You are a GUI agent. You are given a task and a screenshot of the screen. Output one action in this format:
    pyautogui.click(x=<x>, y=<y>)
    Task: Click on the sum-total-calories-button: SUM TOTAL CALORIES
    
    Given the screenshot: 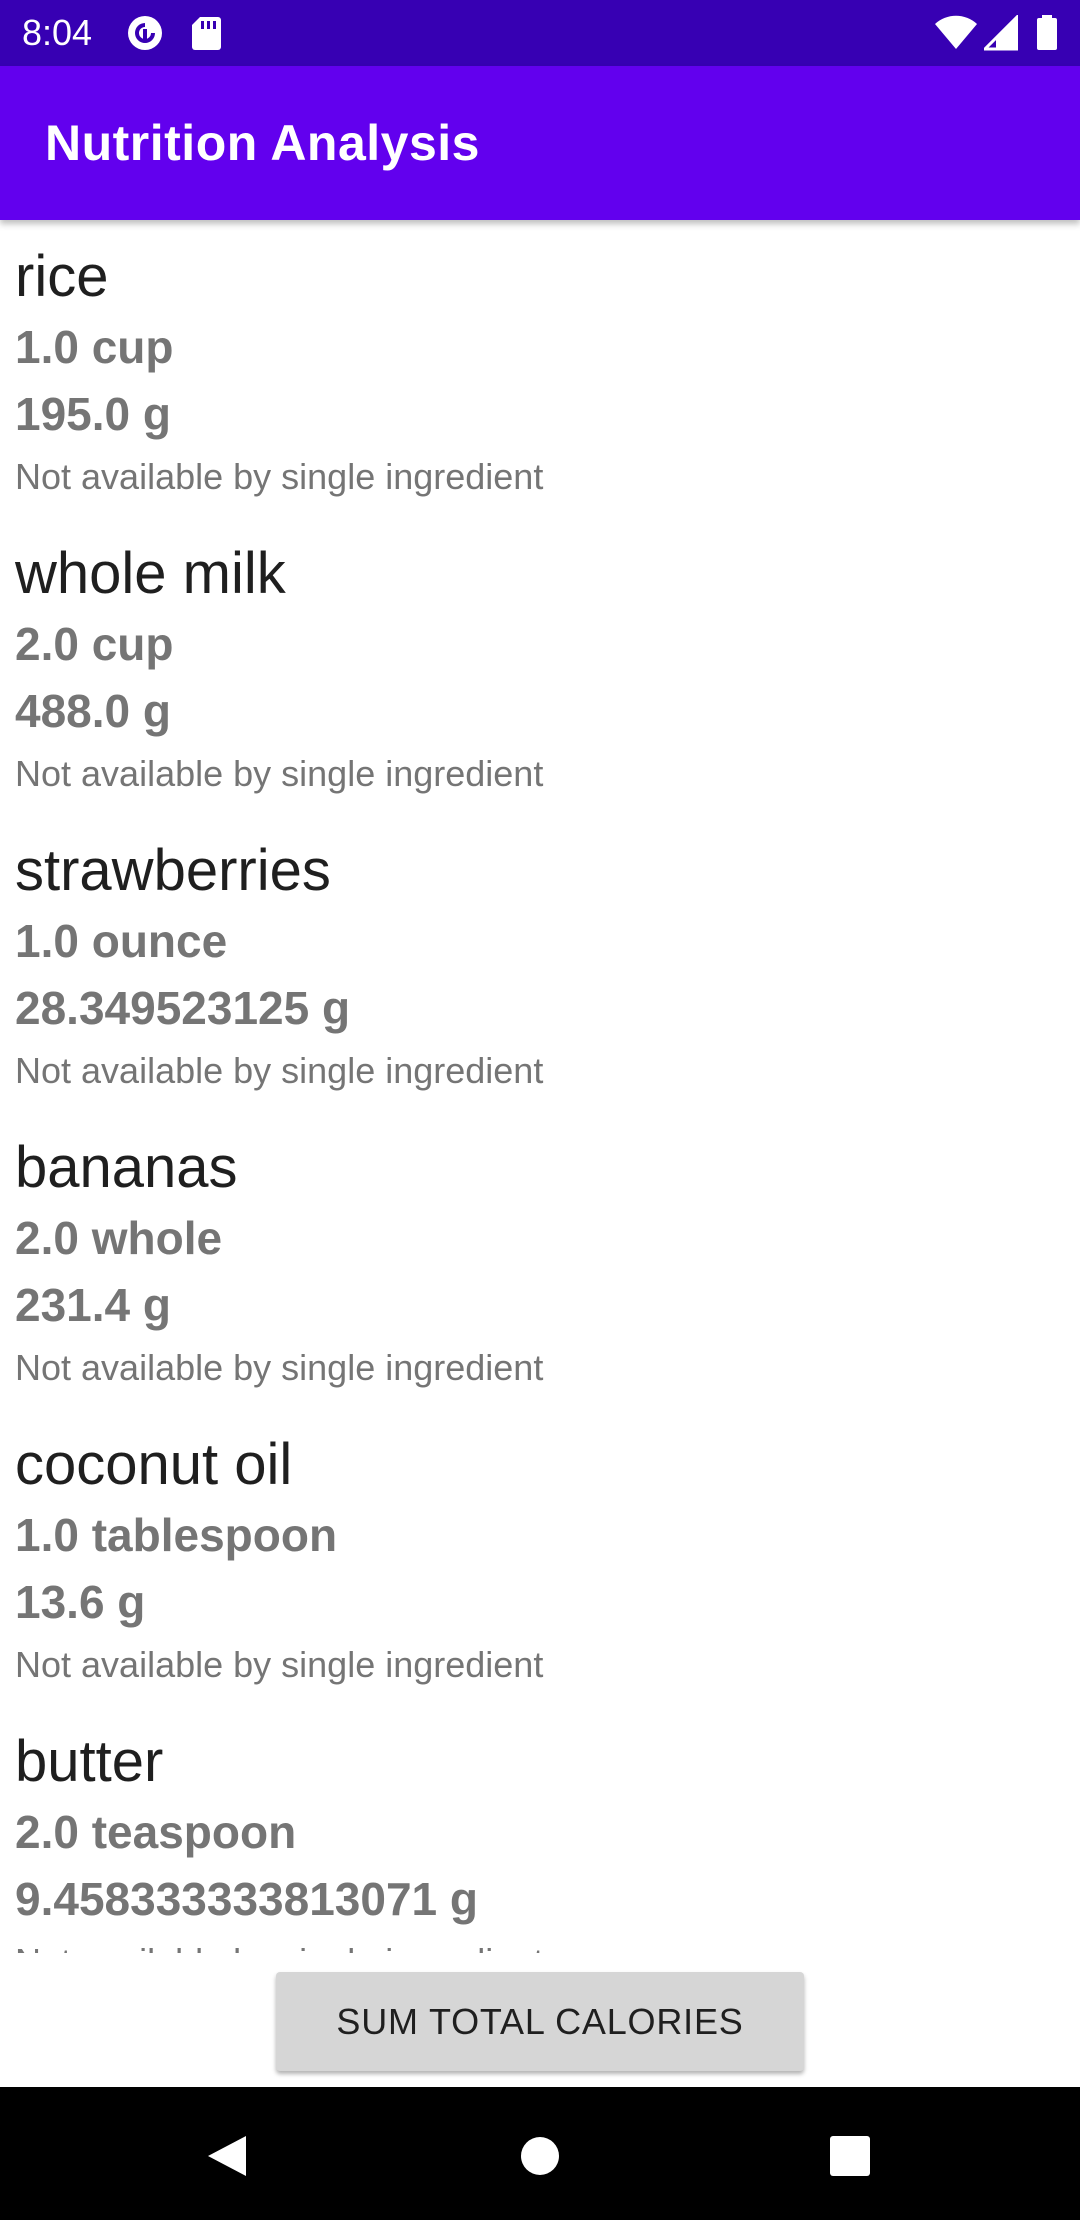 What is the action you would take?
    pyautogui.click(x=540, y=2021)
    